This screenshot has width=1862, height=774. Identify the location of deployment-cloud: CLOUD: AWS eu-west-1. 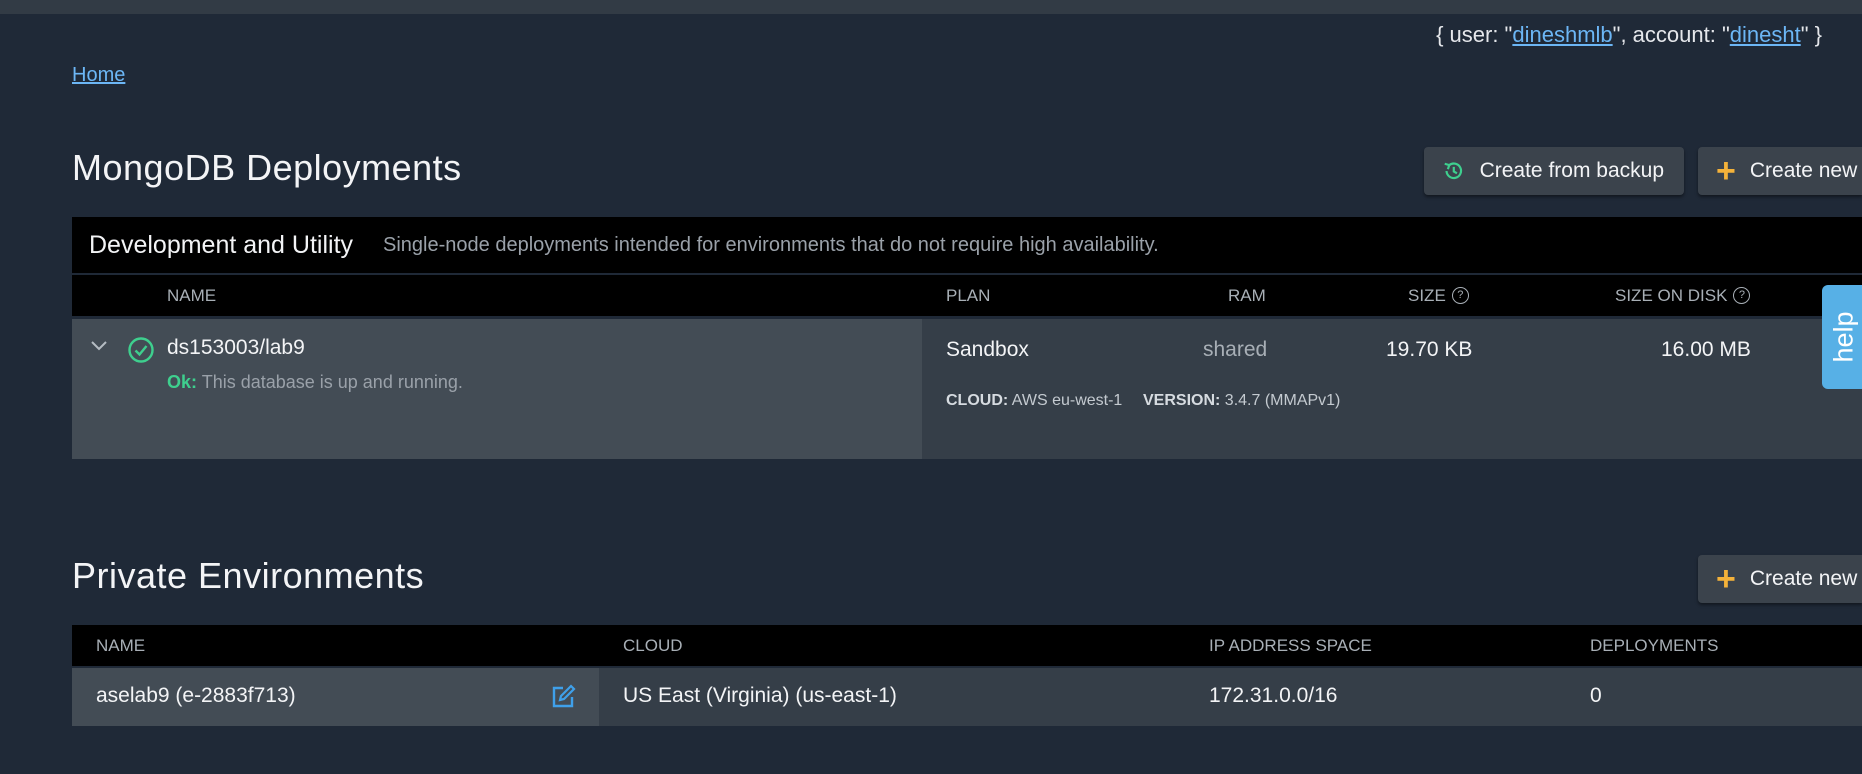
(1034, 401).